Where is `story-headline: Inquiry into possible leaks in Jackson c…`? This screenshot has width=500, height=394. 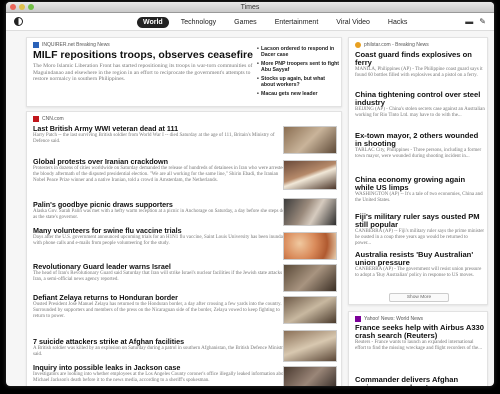
story-headline: Inquiry into possible leaks in Jackson c… is located at coordinates (162, 368).